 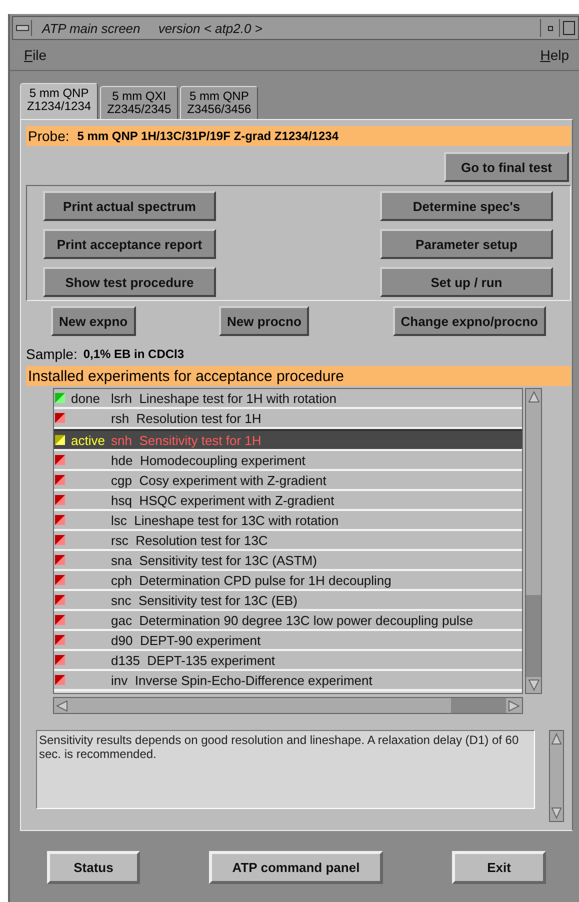 I want to click on footer-button: Exit, so click(x=499, y=867).